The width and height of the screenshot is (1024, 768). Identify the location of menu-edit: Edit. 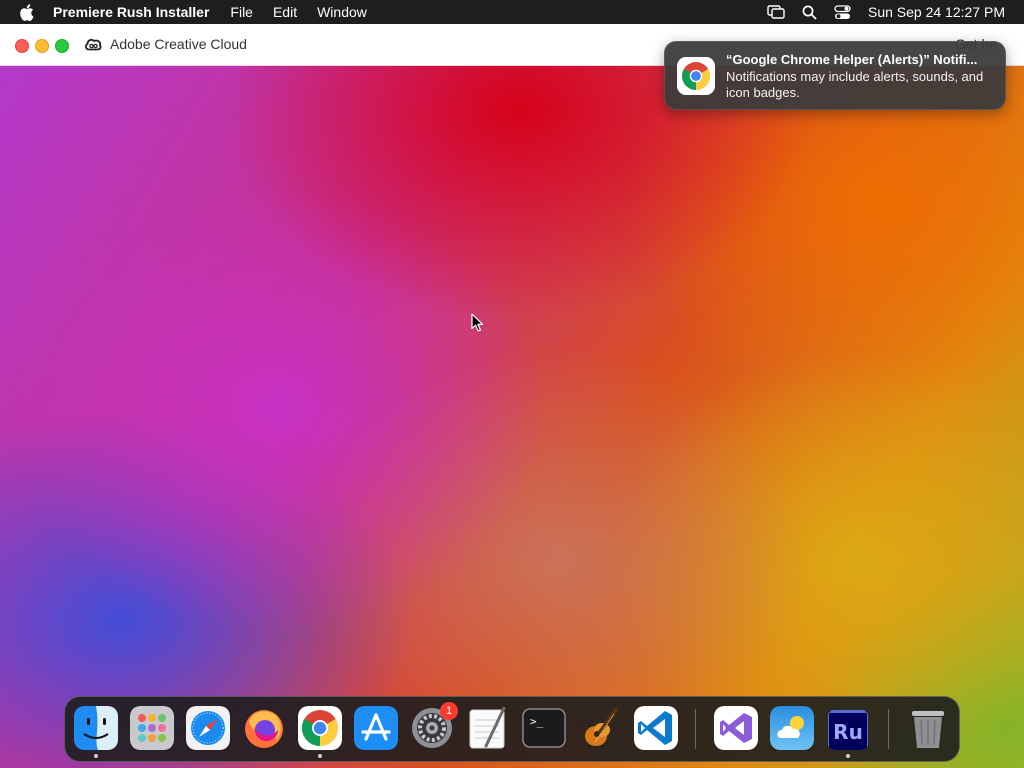
(285, 12).